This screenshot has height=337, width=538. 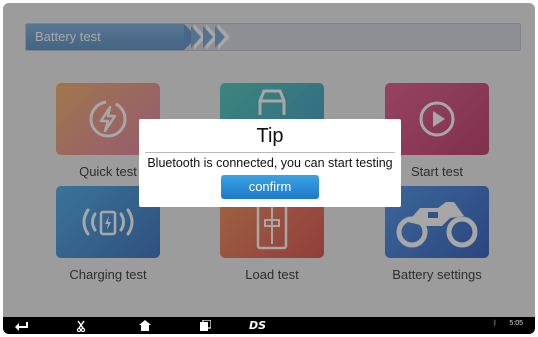 What do you see at coordinates (81, 325) in the screenshot?
I see `screenshot-scissors-icon` at bounding box center [81, 325].